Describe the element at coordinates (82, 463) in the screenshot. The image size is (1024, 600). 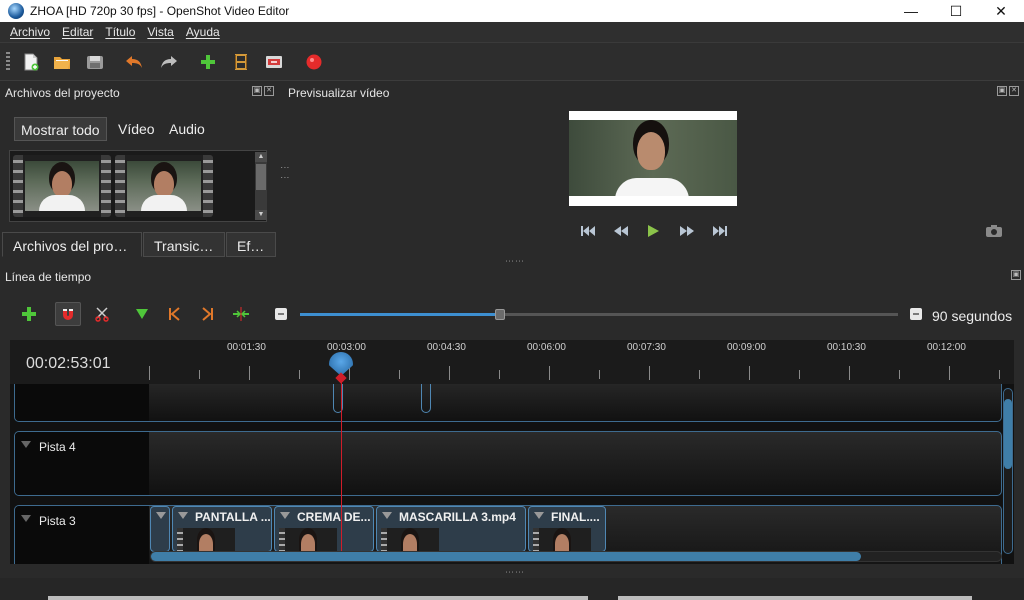
I see `track-header: Pista 4` at that location.